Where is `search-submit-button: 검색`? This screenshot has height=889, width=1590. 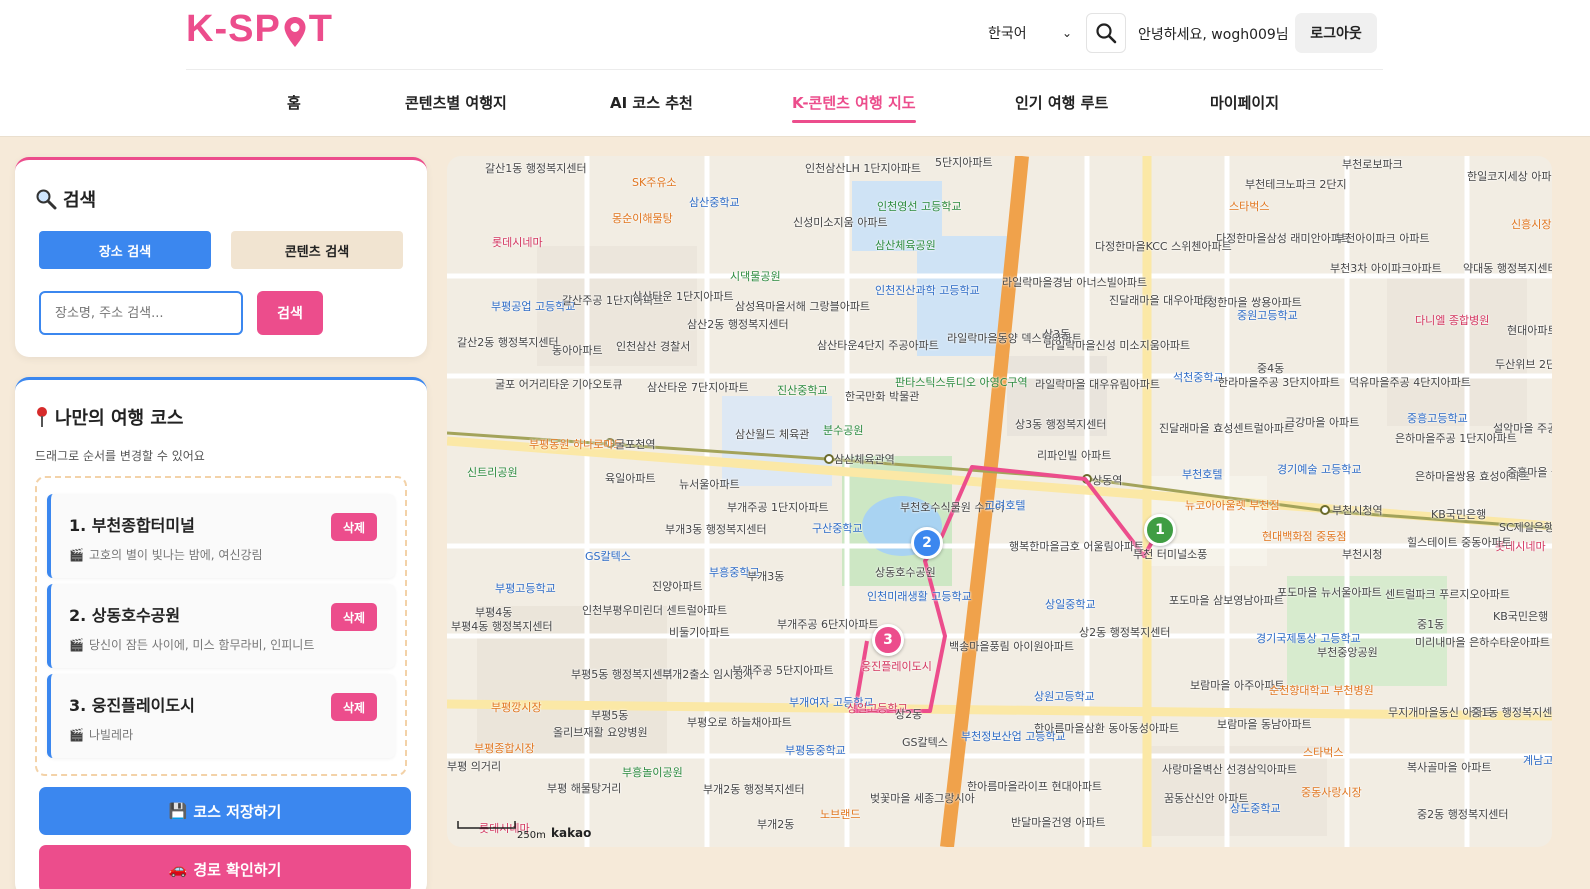 search-submit-button: 검색 is located at coordinates (290, 313).